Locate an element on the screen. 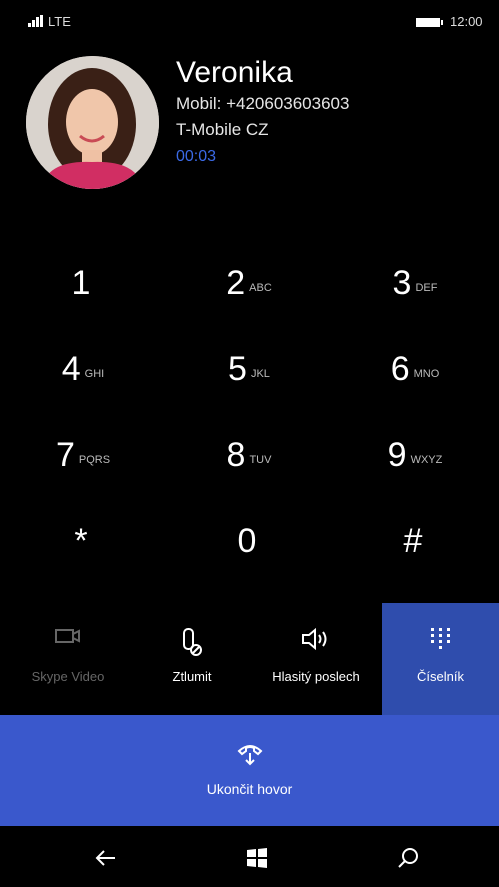 Image resolution: width=499 pixels, height=887 pixels. windows-icon is located at coordinates (257, 858).